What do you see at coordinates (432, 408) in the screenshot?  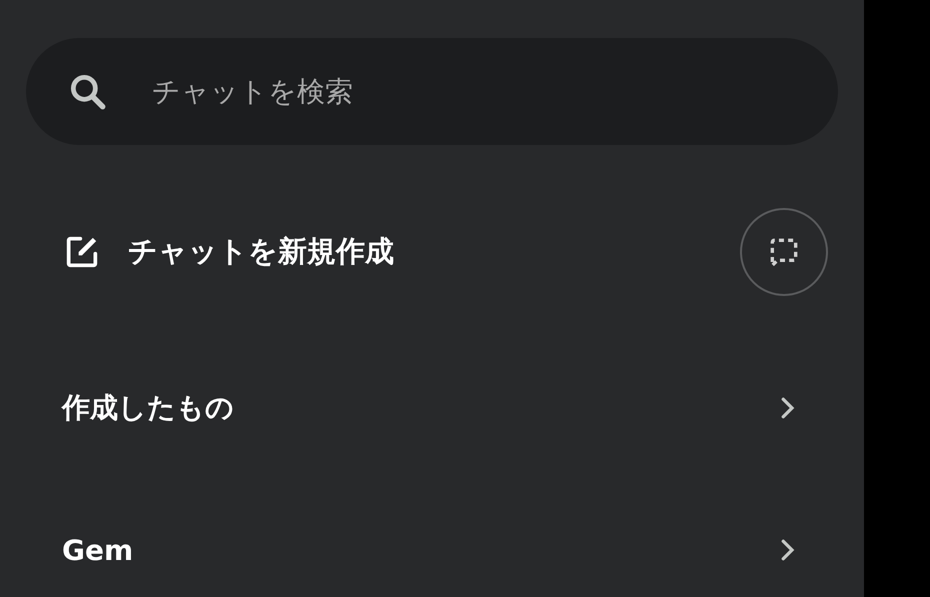 I see `nav-item: 作成したもの` at bounding box center [432, 408].